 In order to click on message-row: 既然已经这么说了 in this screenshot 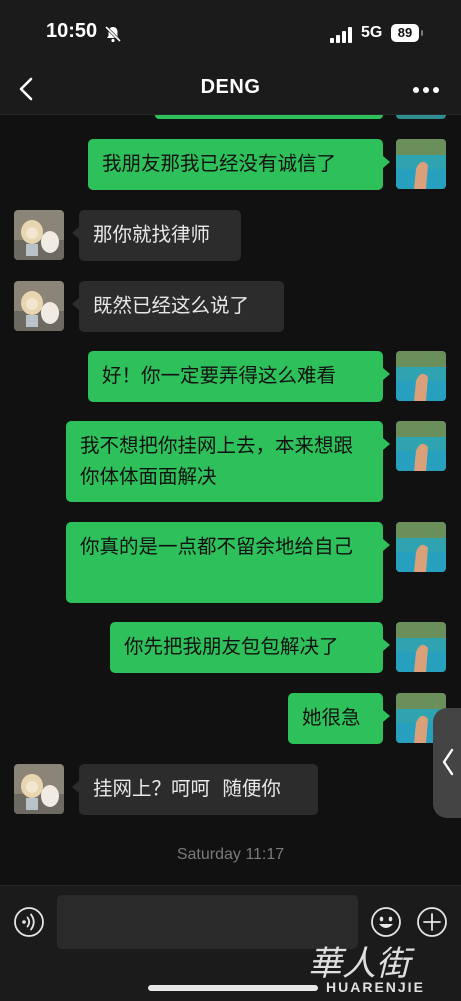, I will do `click(230, 306)`.